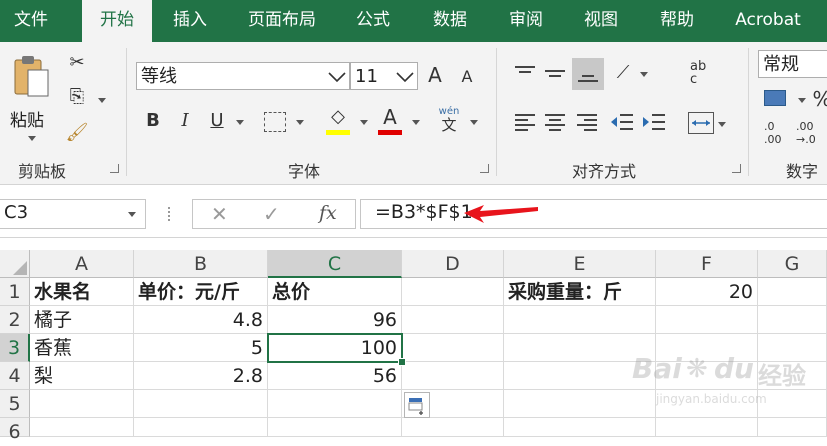 This screenshot has width=827, height=446. What do you see at coordinates (580, 320) in the screenshot?
I see `cell-e2` at bounding box center [580, 320].